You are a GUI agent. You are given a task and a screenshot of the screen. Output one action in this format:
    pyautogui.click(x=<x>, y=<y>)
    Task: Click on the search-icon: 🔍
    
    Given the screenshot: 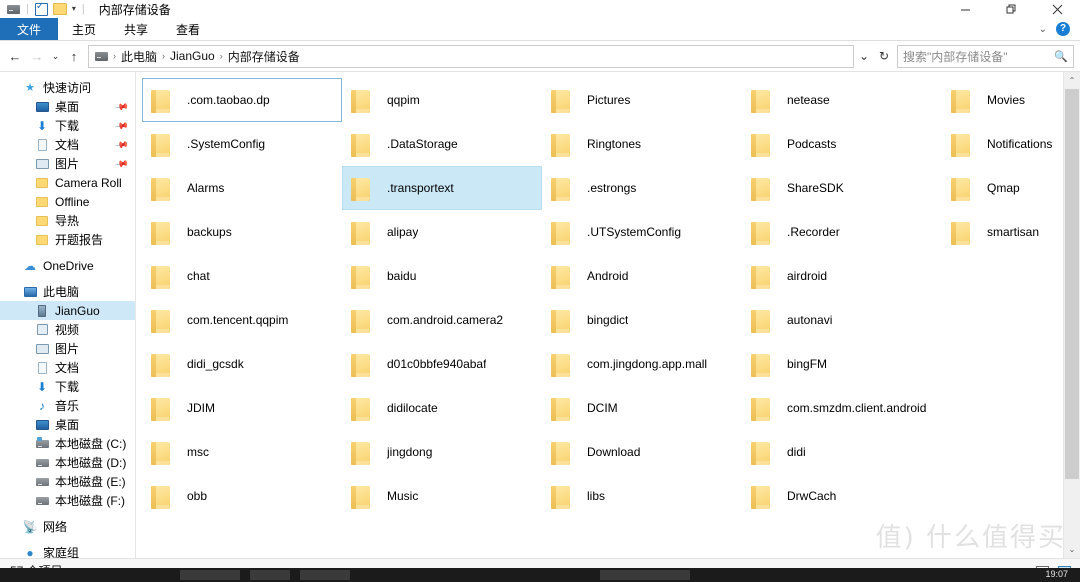 What is the action you would take?
    pyautogui.click(x=1061, y=56)
    